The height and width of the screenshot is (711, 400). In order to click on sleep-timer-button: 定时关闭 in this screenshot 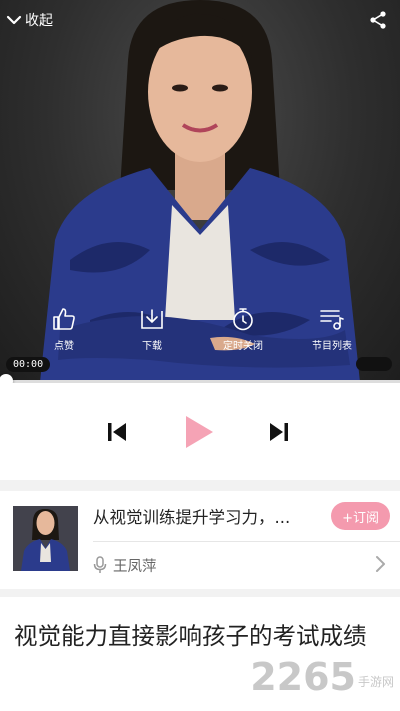, I will do `click(243, 329)`.